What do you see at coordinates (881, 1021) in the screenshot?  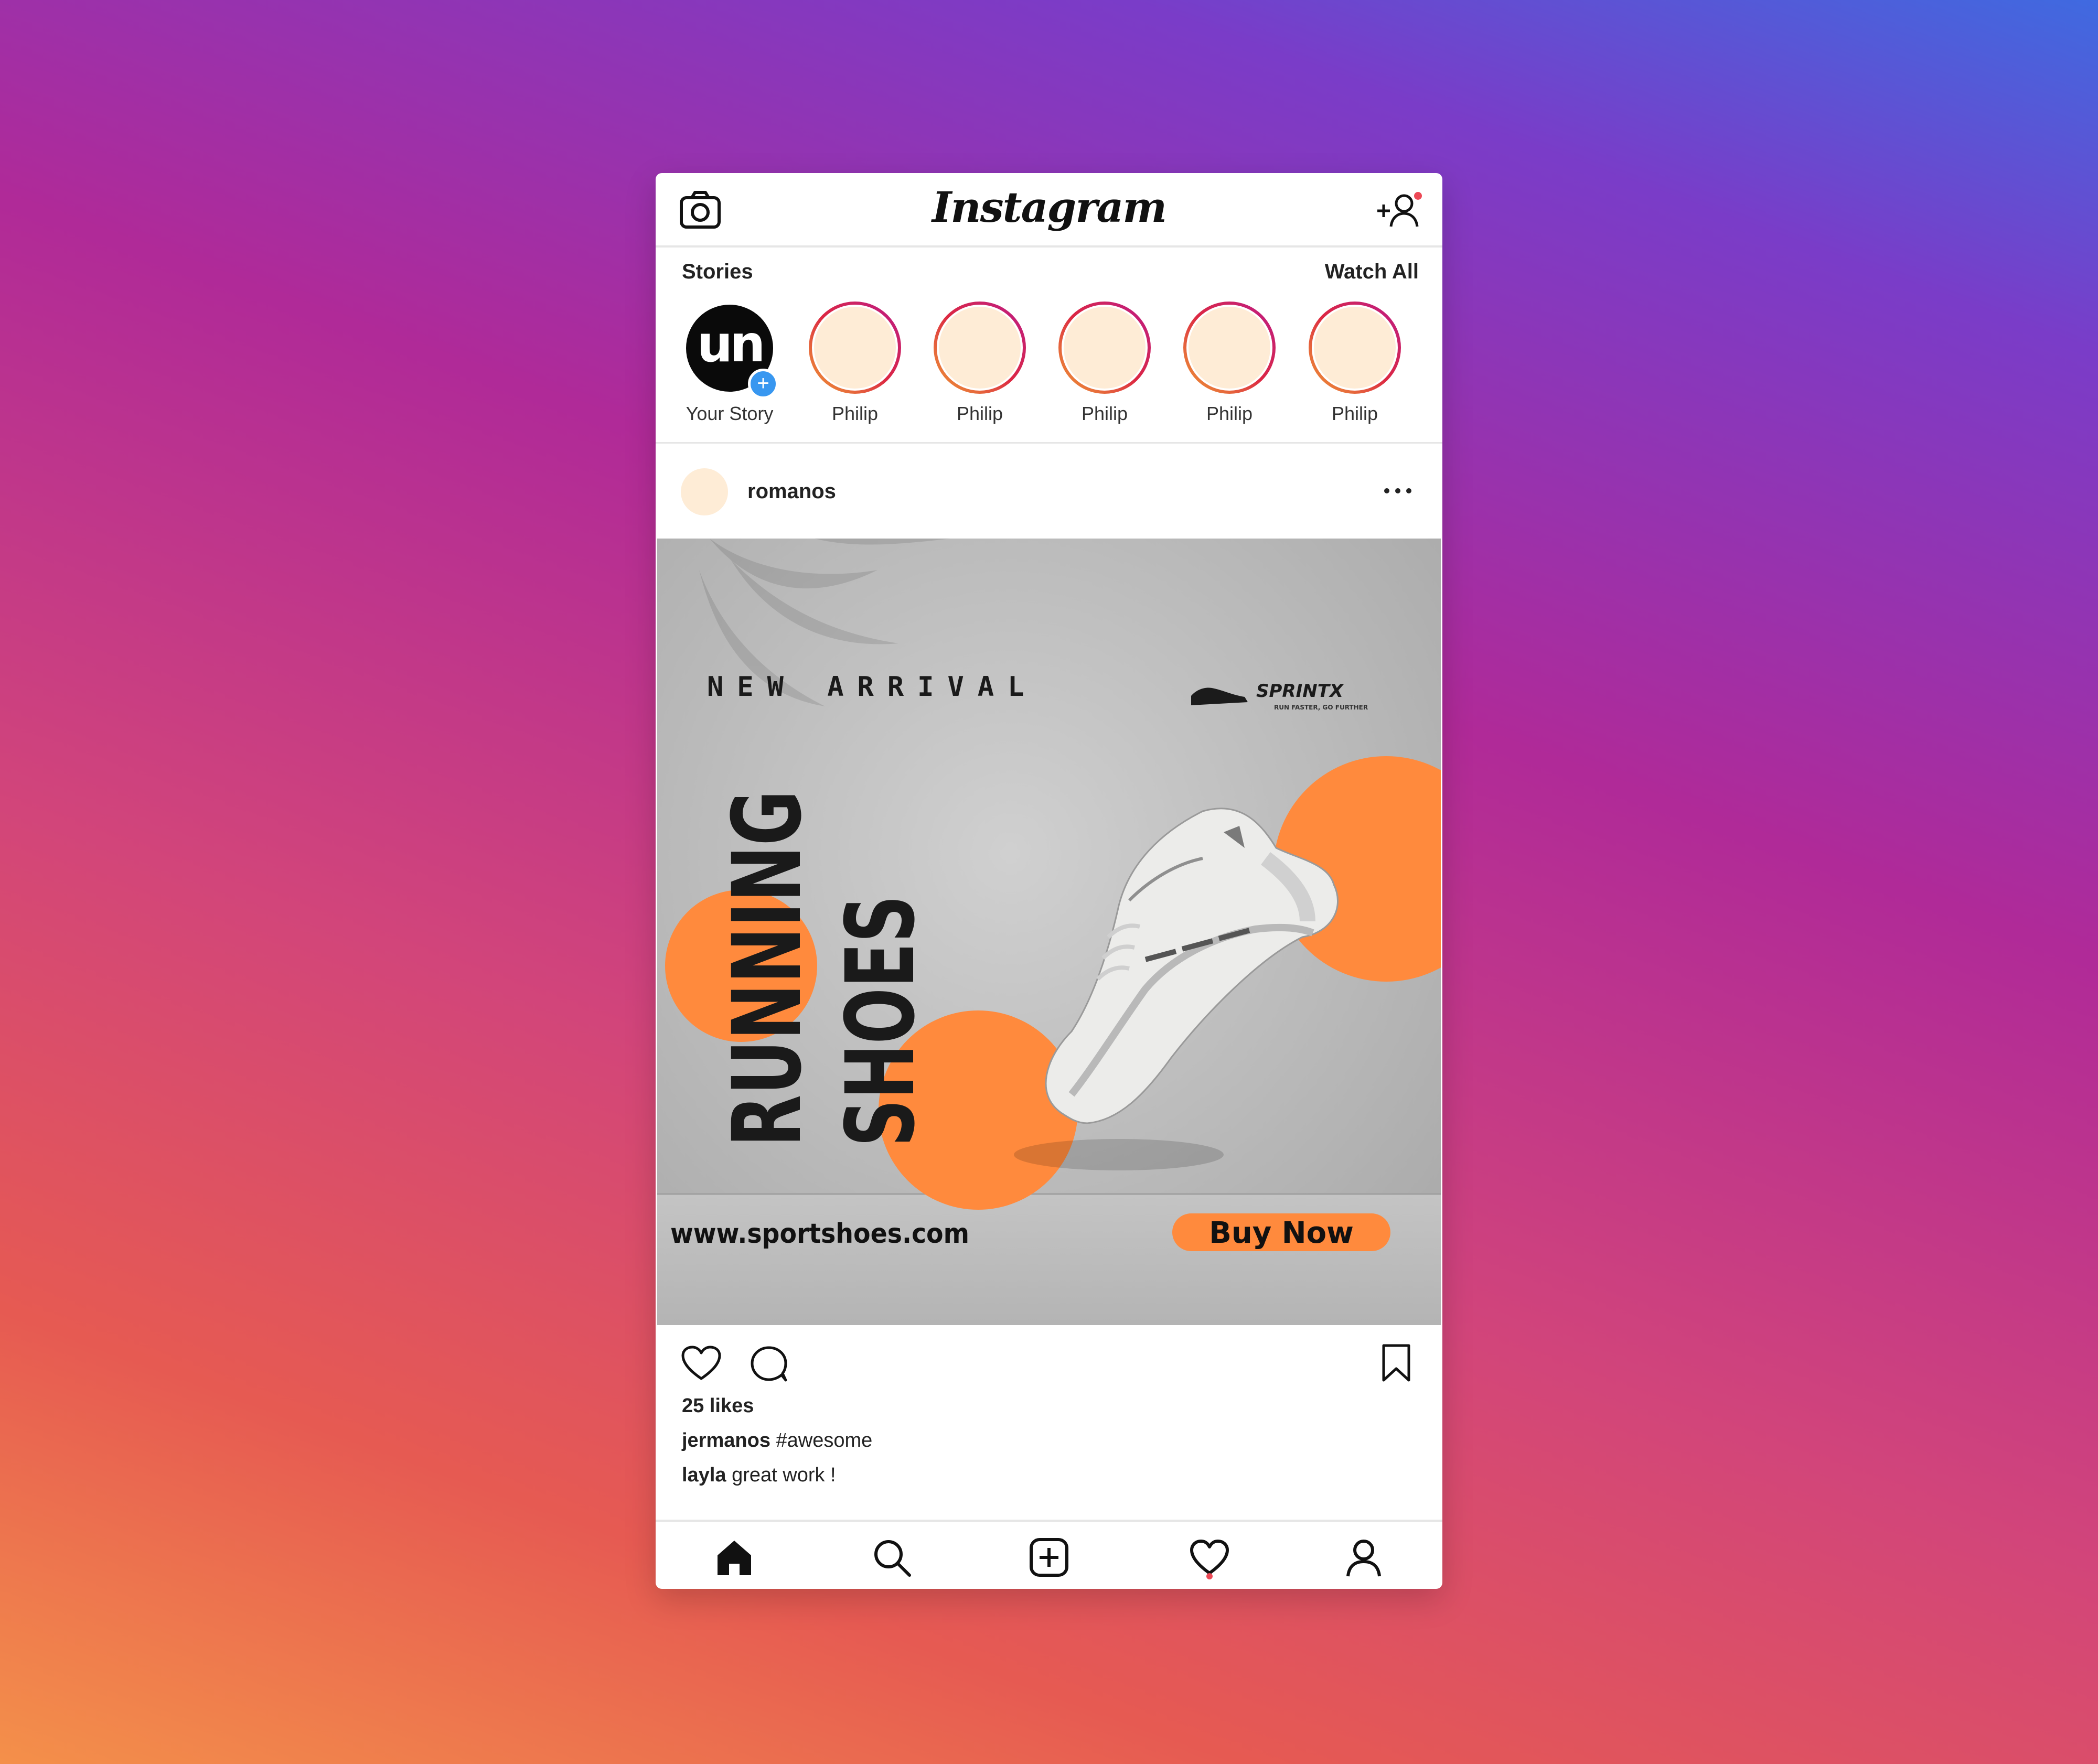 I see `title-shoes: SHOES` at bounding box center [881, 1021].